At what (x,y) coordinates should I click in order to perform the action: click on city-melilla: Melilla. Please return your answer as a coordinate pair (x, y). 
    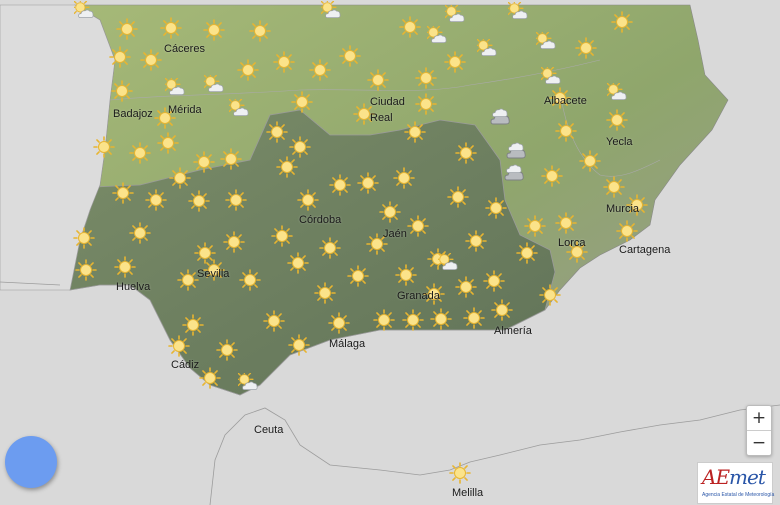
    Looking at the image, I should click on (468, 493).